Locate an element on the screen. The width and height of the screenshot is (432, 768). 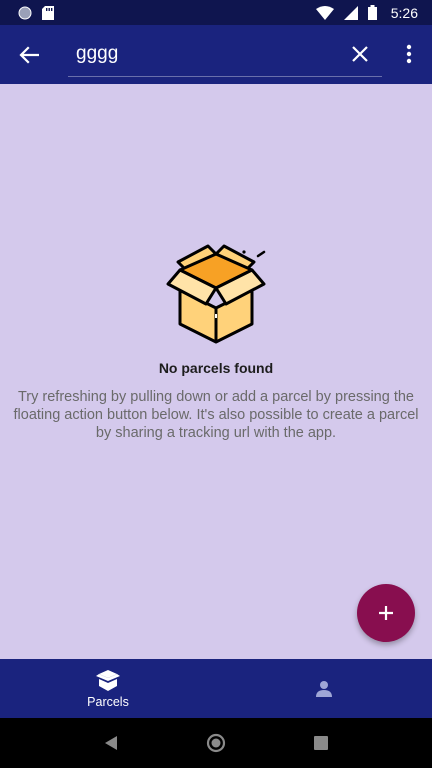
close-icon is located at coordinates (360, 54).